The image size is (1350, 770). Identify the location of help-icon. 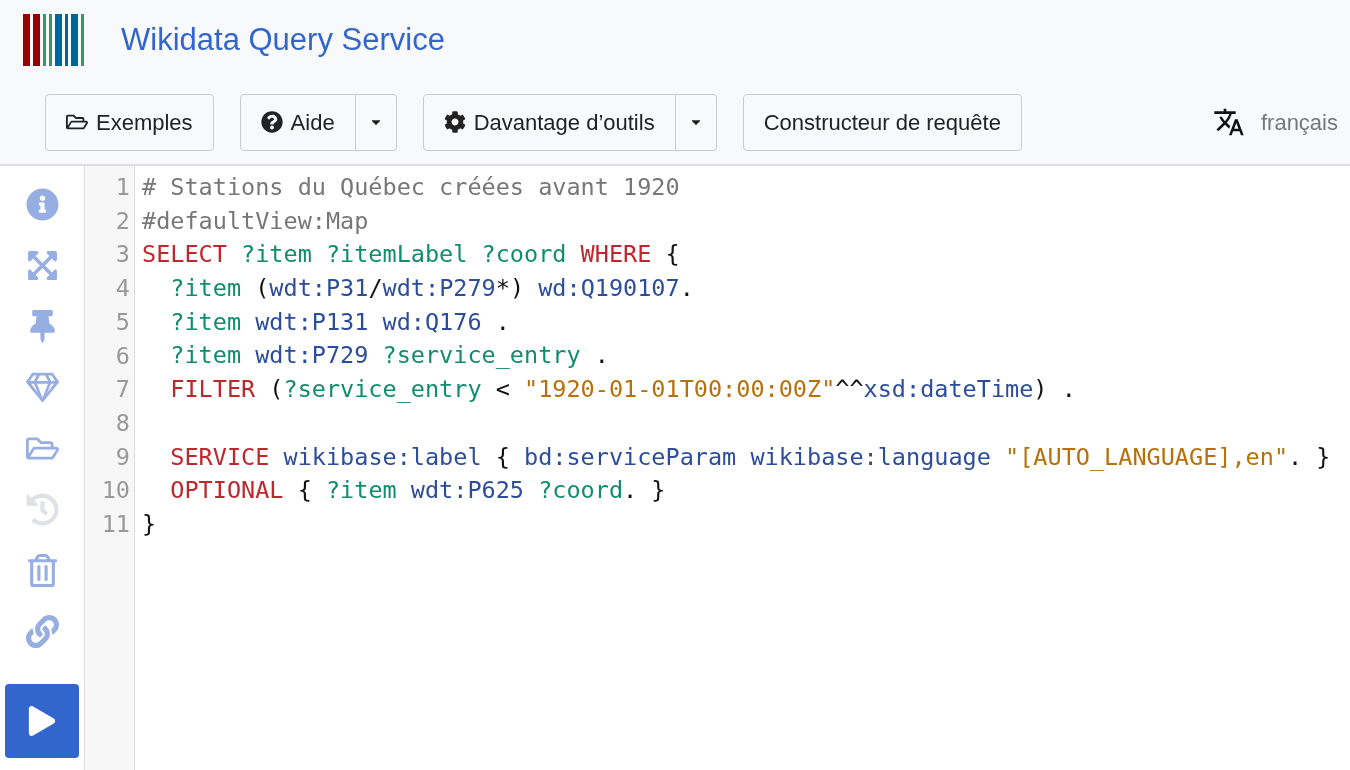
(271, 122).